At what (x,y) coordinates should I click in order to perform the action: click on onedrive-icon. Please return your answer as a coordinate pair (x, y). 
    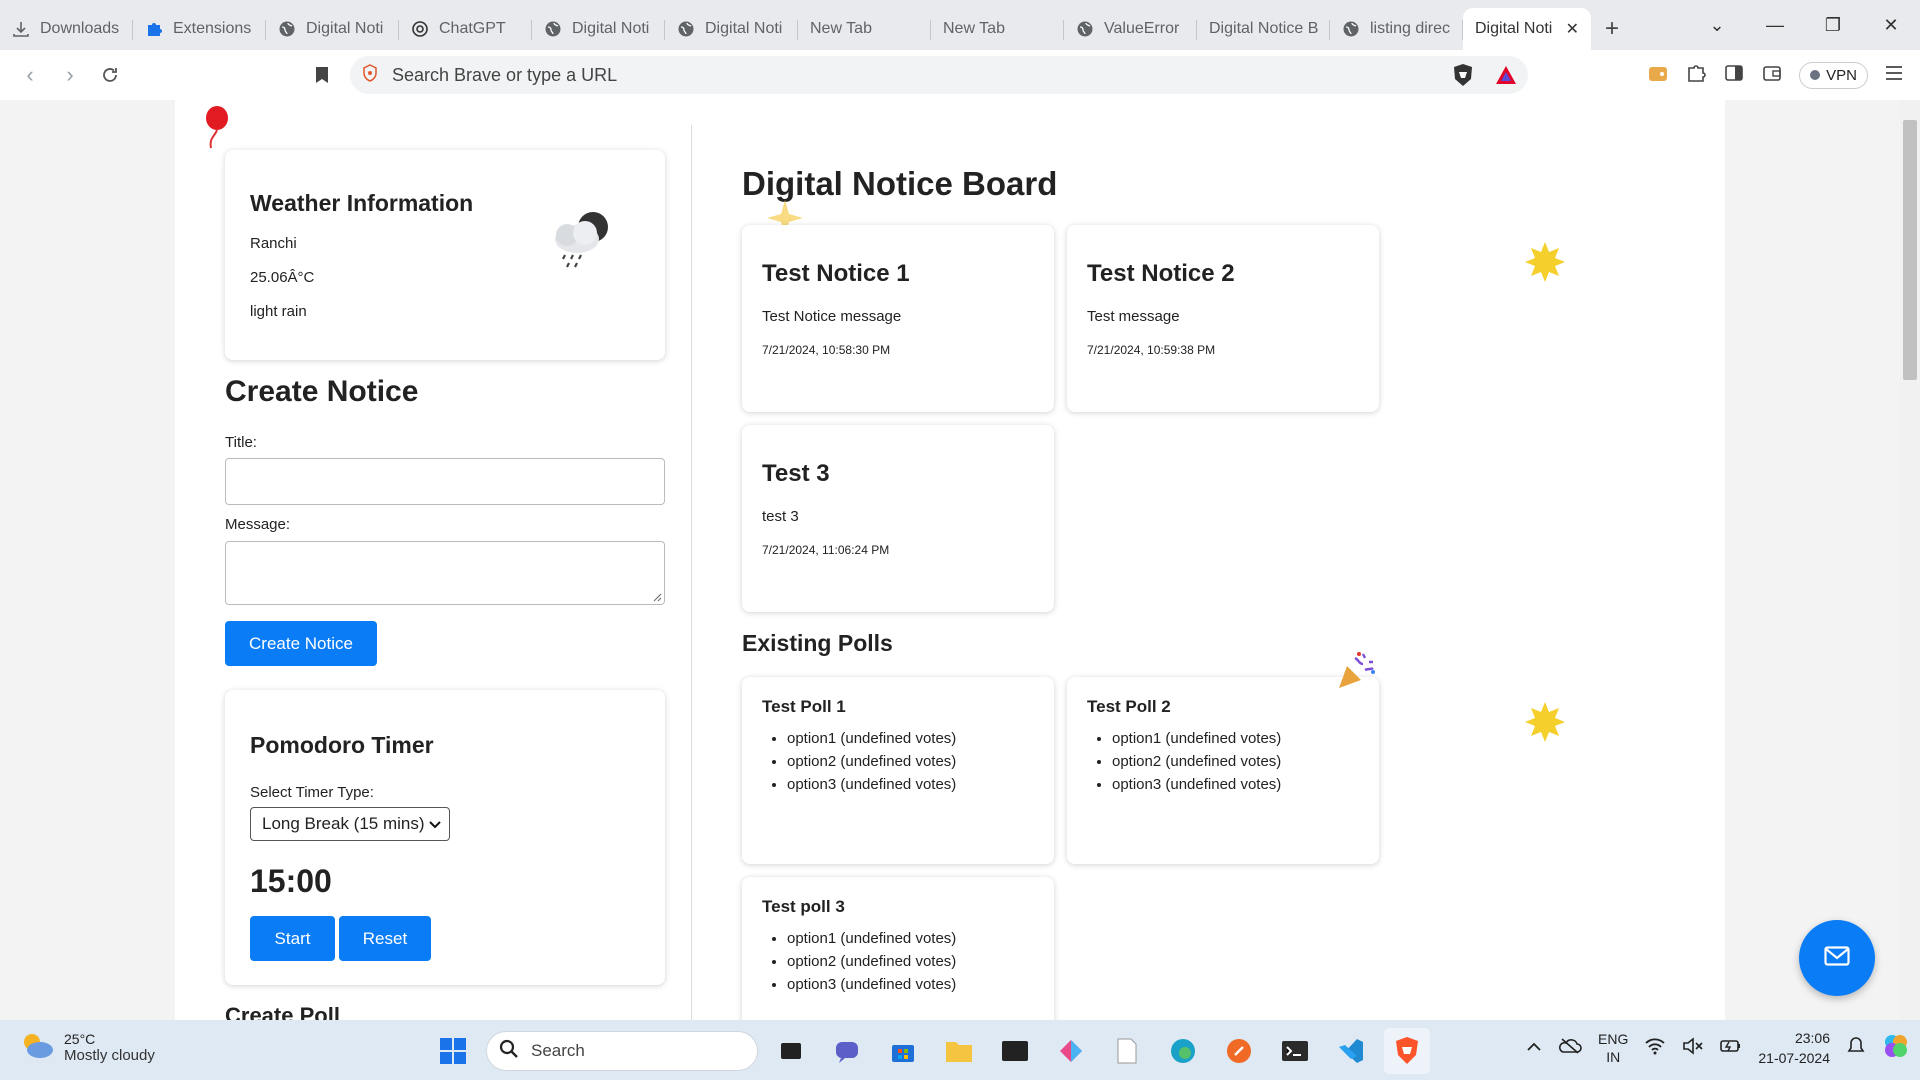
    Looking at the image, I should click on (1570, 1048).